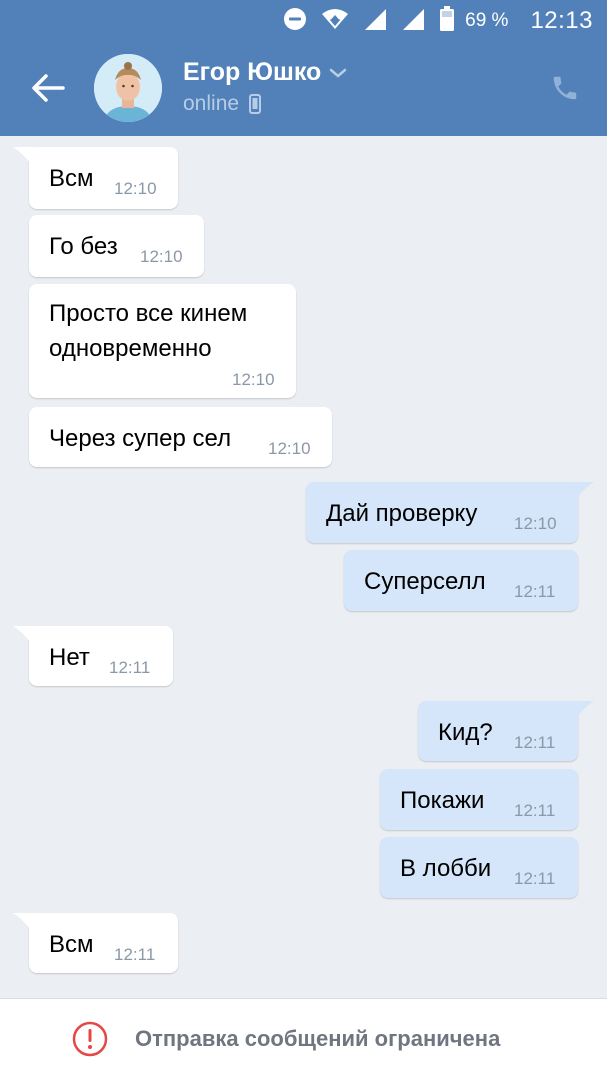 The width and height of the screenshot is (607, 1080). I want to click on arrow-left-icon, so click(48, 88).